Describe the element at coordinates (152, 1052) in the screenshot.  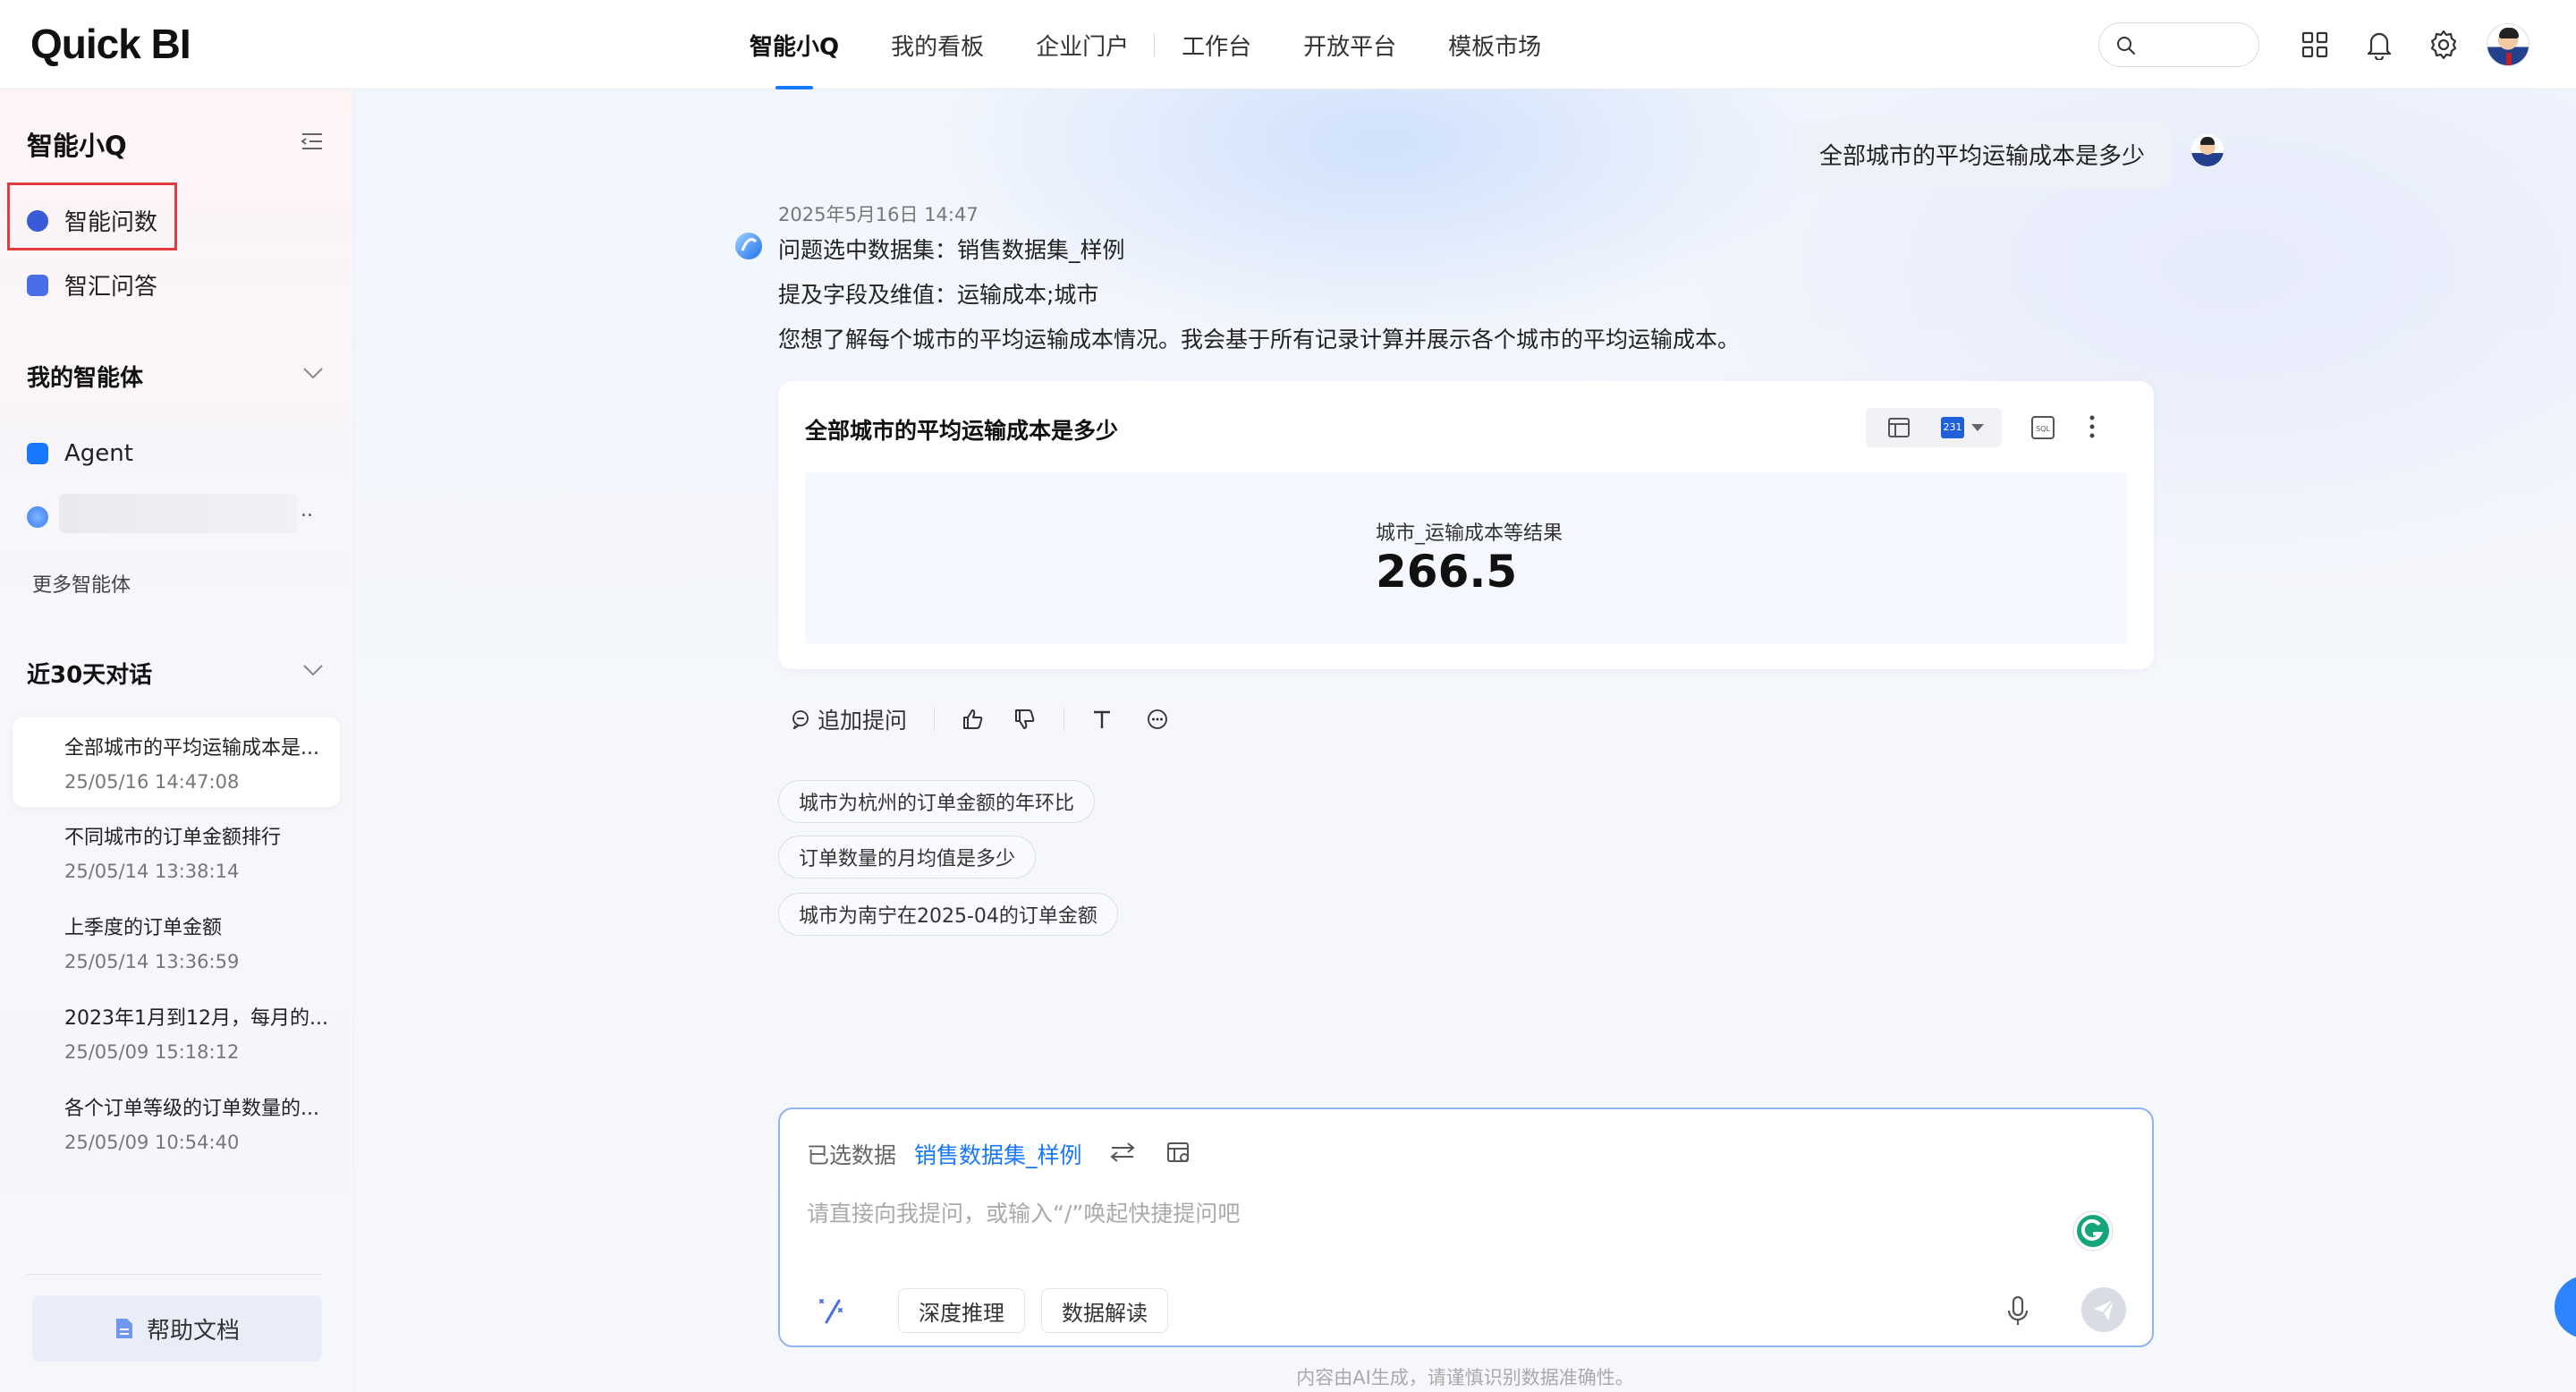
I see `conversation-time: 25/05/09 15:18:12` at that location.